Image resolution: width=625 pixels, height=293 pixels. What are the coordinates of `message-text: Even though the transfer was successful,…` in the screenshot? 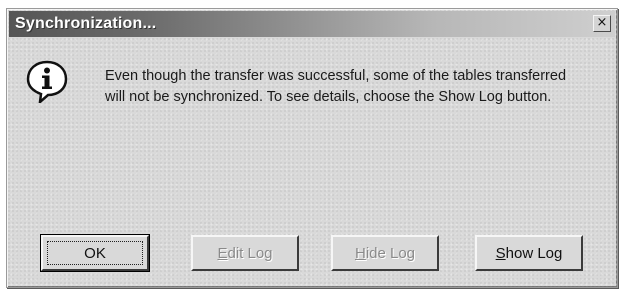 It's located at (336, 86).